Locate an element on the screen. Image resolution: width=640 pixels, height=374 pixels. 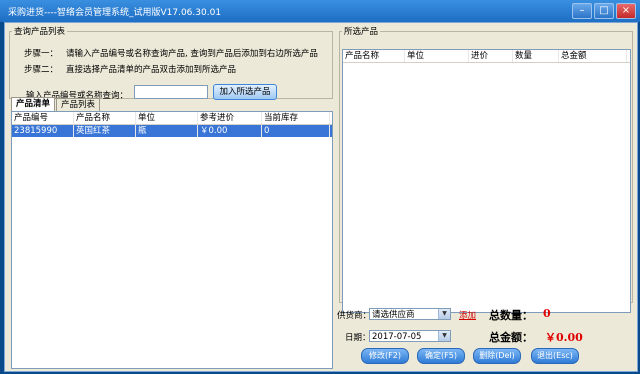
window-title: 采购进货----智络会员管理系统_试用版V17.06.30.01 is located at coordinates (115, 13).